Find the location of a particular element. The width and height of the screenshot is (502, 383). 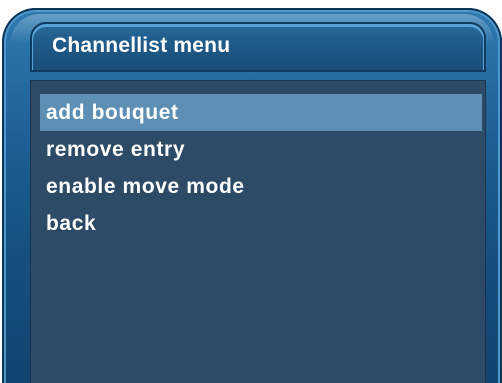

menu-item-add-bouquet: add bouquet is located at coordinates (261, 112).